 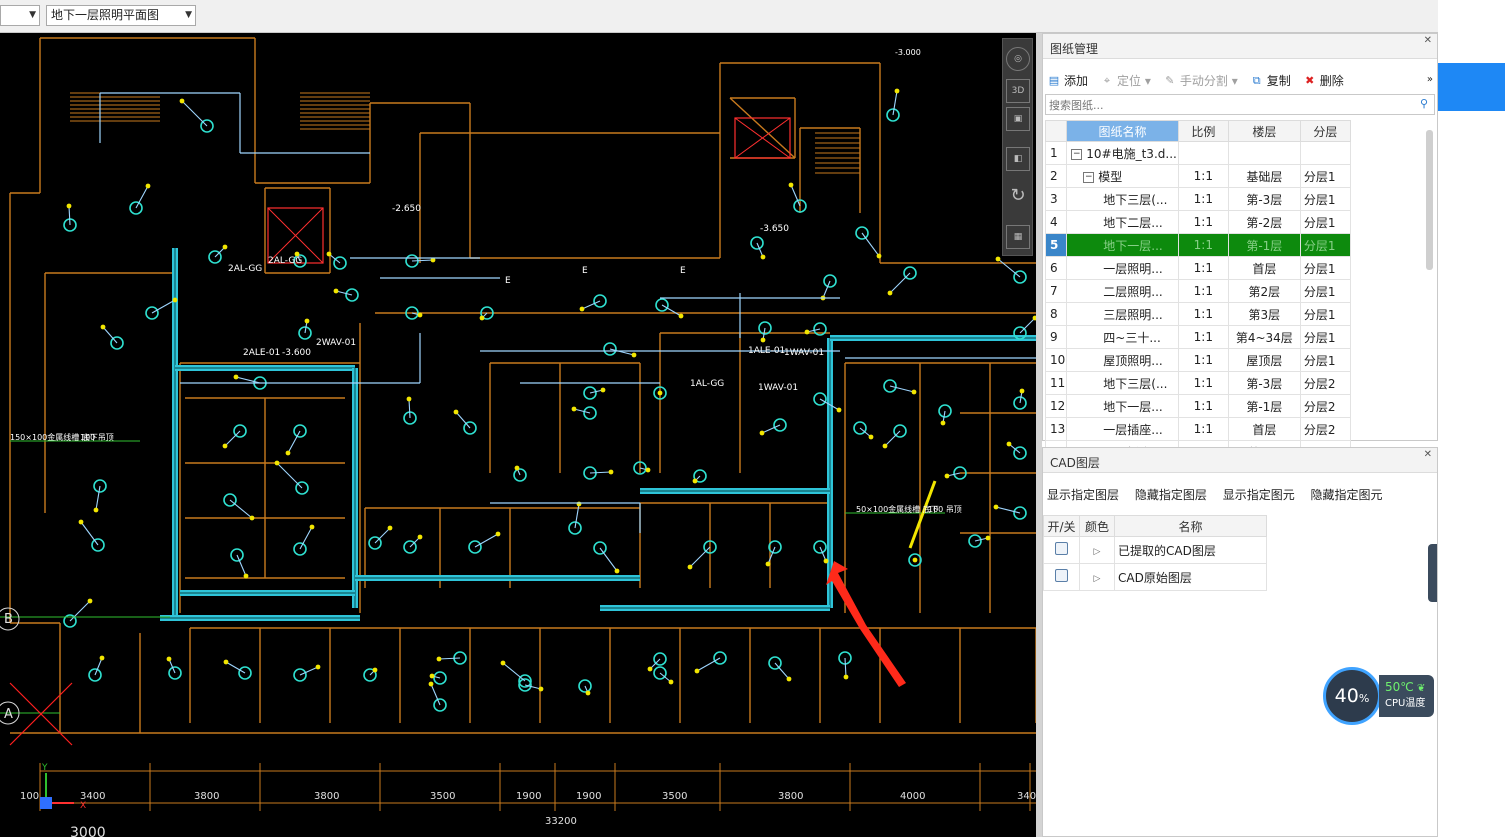 I want to click on delete-button: ✖ 删除, so click(x=1323, y=80).